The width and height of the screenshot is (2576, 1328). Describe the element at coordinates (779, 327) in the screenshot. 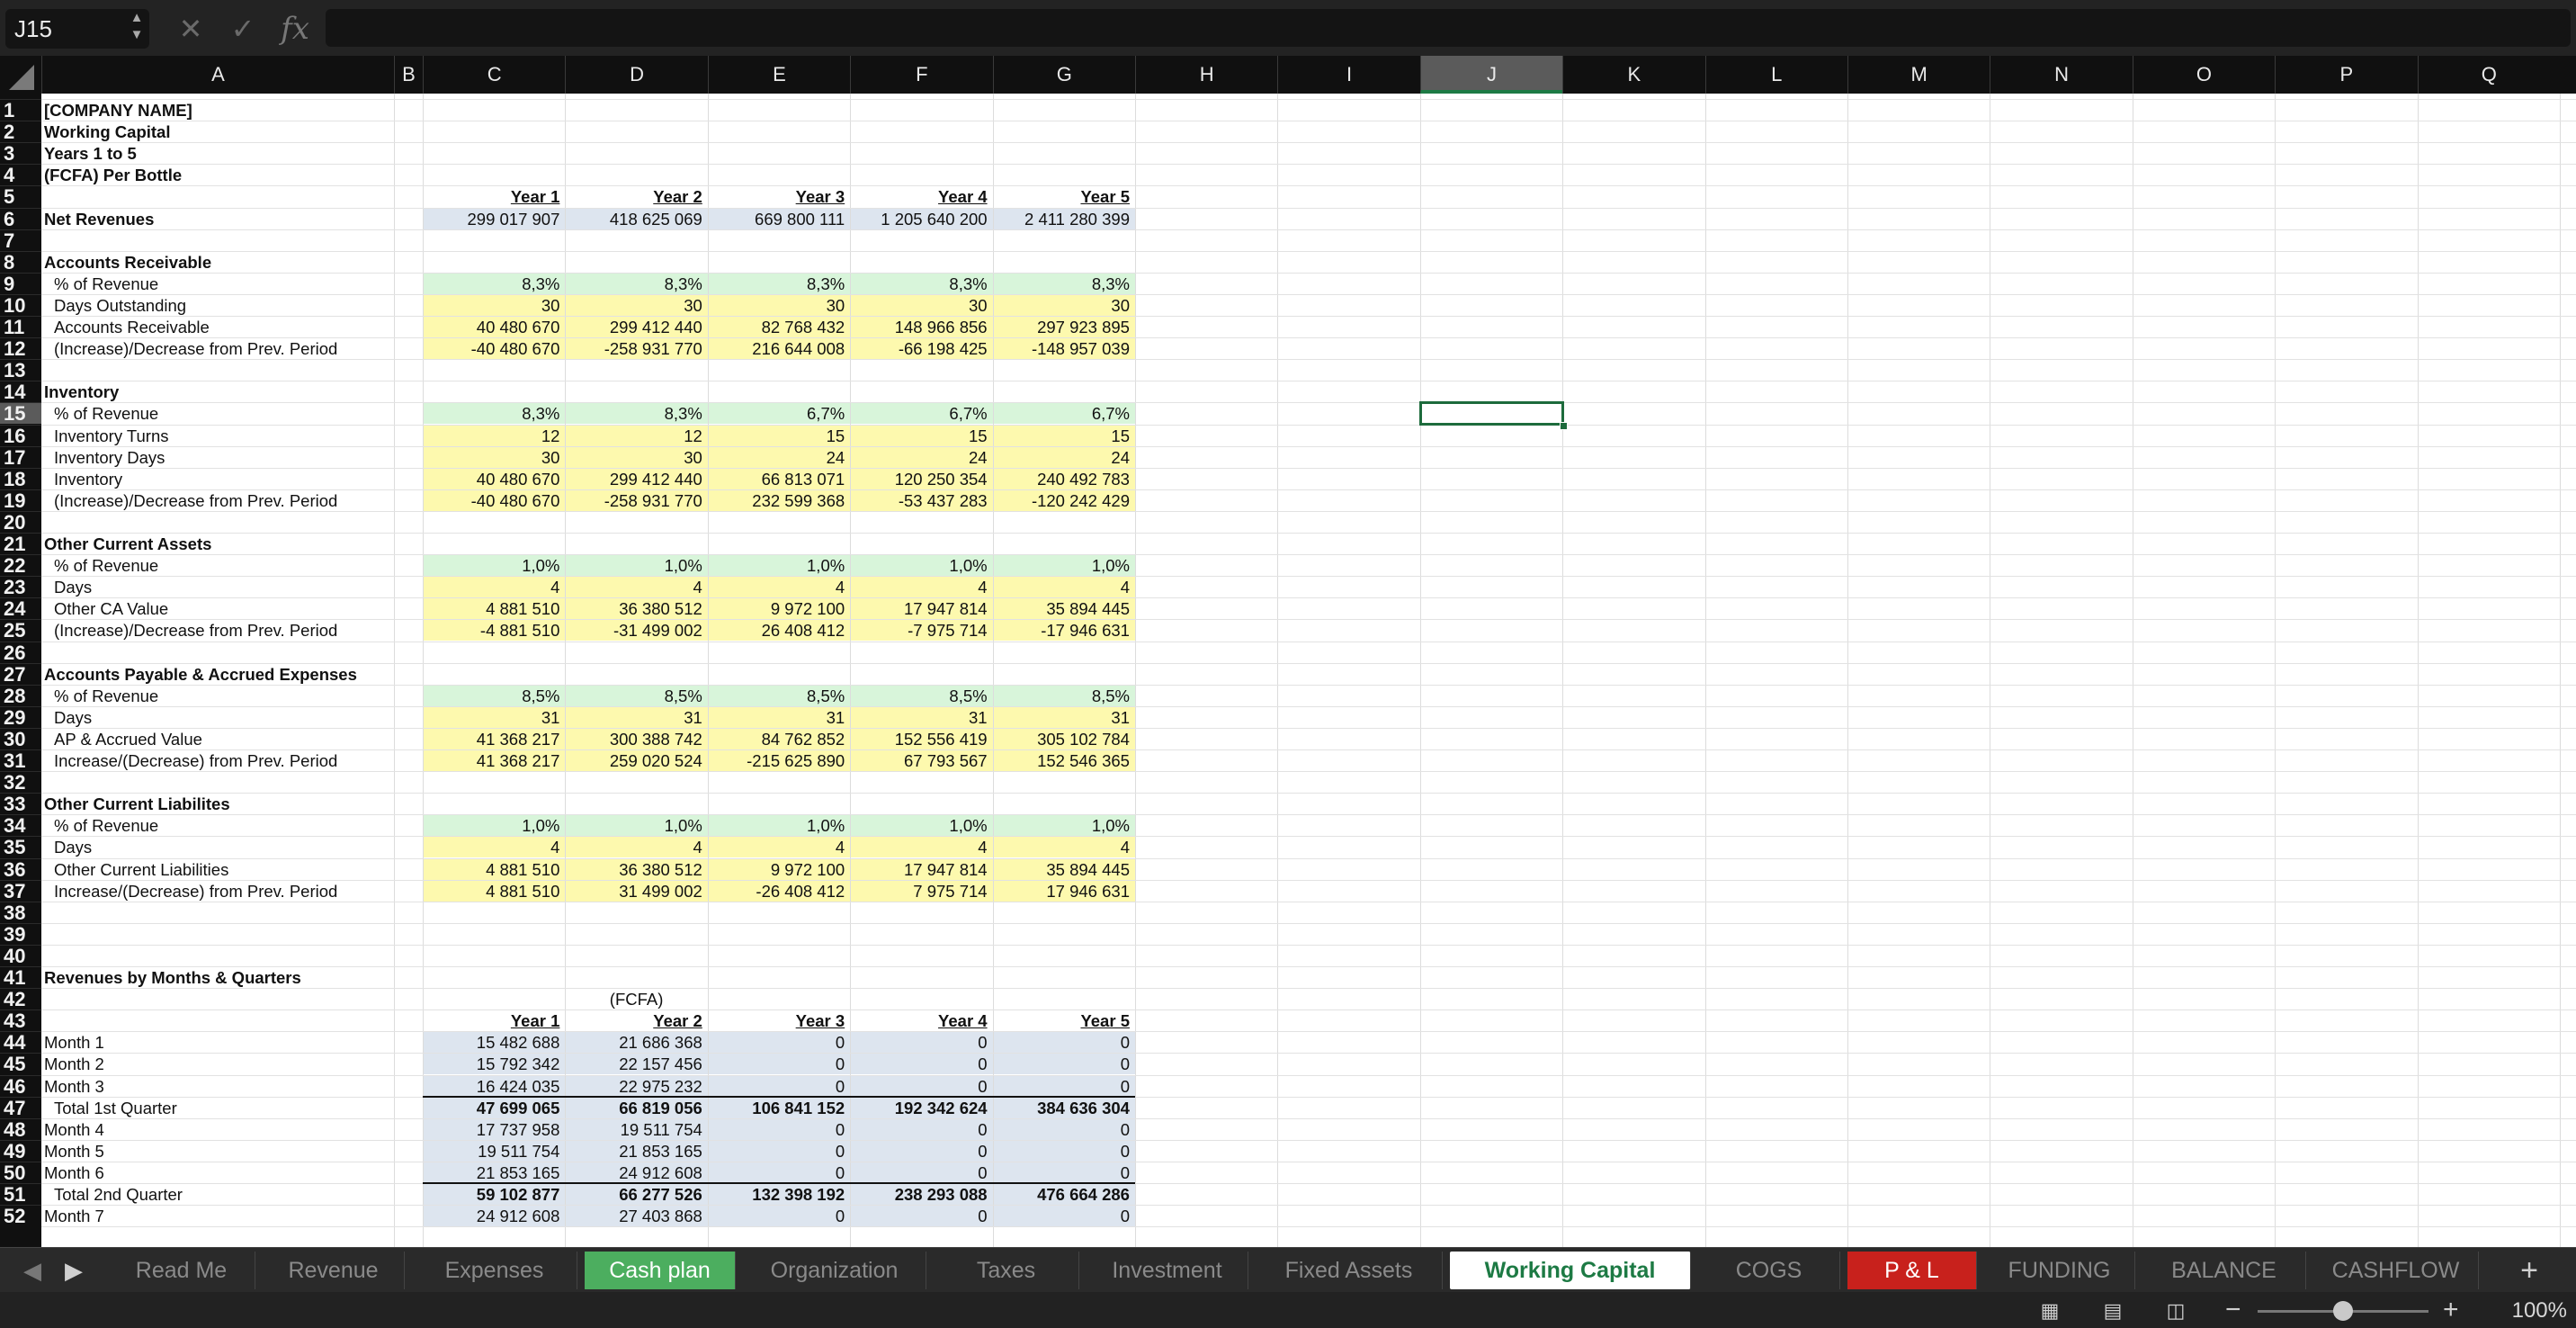

I see `value-cell: 82 768 432` at that location.